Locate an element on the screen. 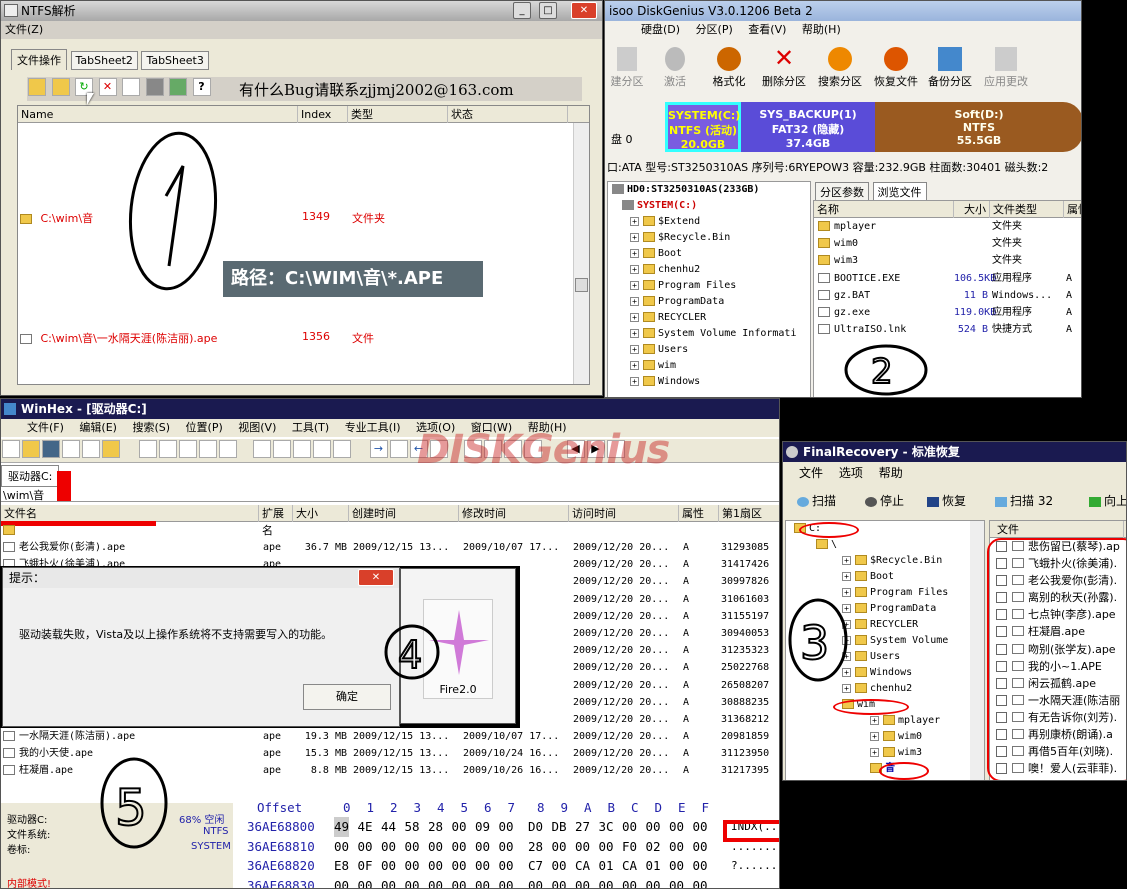  ntfs-scroll-thumb is located at coordinates (581, 285).